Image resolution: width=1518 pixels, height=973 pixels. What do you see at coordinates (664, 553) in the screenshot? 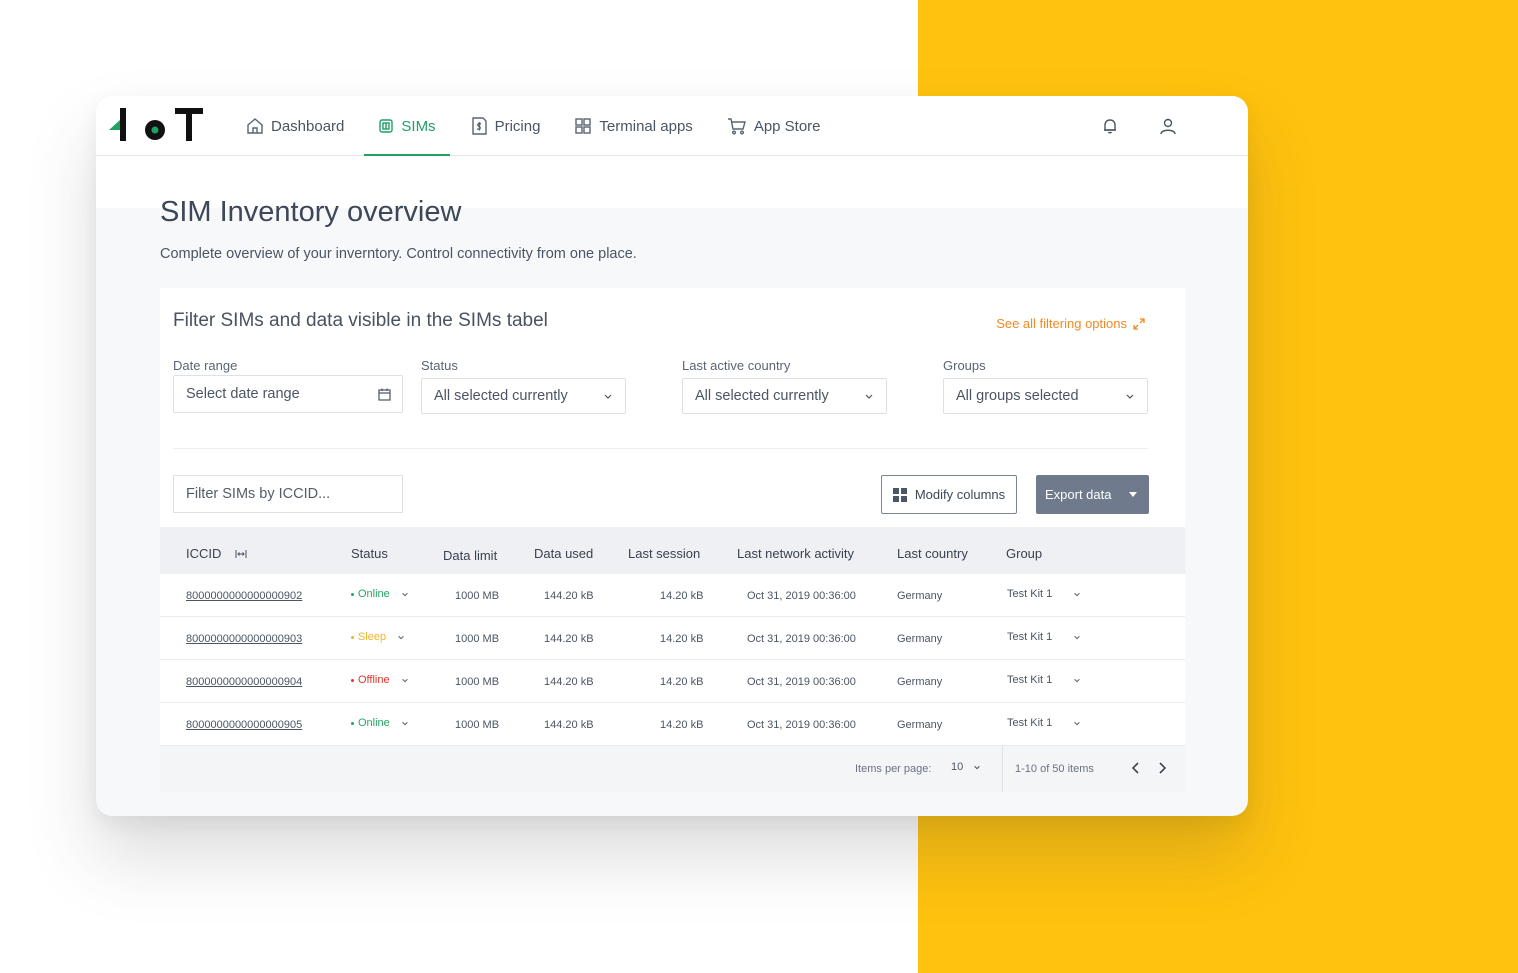
I see `column-header-last-session: Last session` at bounding box center [664, 553].